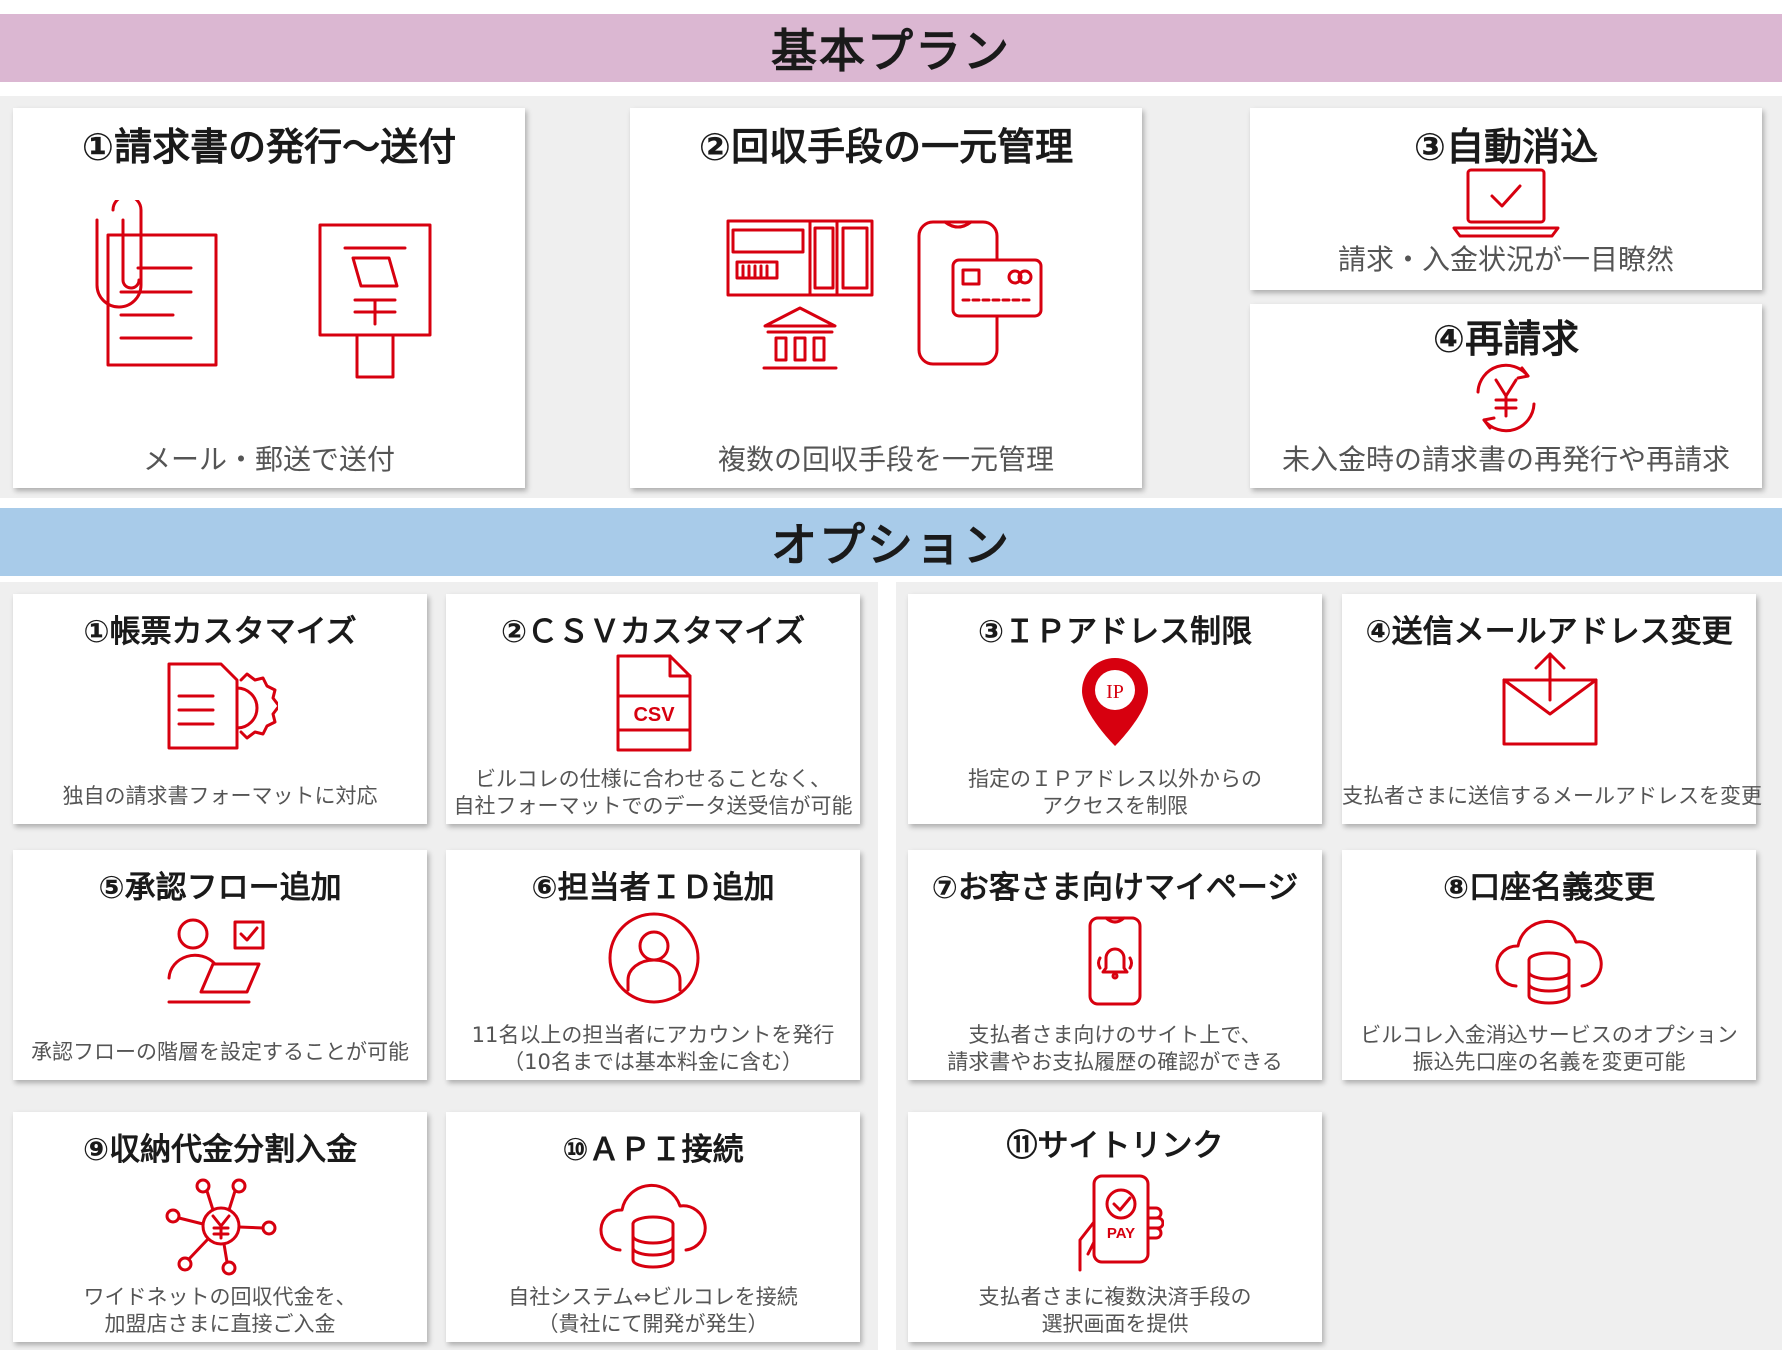 The height and width of the screenshot is (1350, 1782). I want to click on yen-network-icon, so click(221, 1227).